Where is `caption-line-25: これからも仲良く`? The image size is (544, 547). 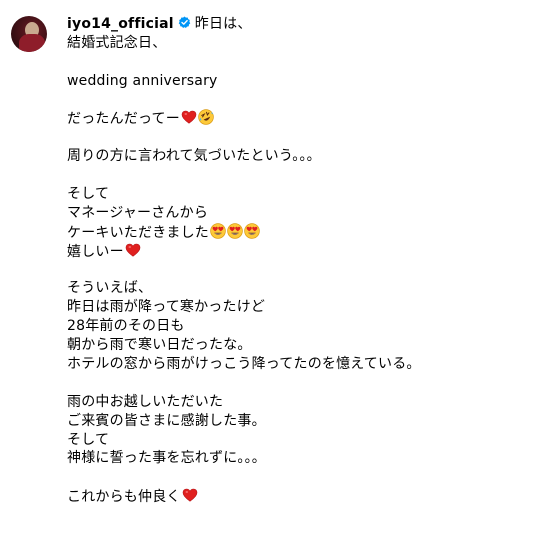 caption-line-25: これからも仲良く is located at coordinates (302, 496).